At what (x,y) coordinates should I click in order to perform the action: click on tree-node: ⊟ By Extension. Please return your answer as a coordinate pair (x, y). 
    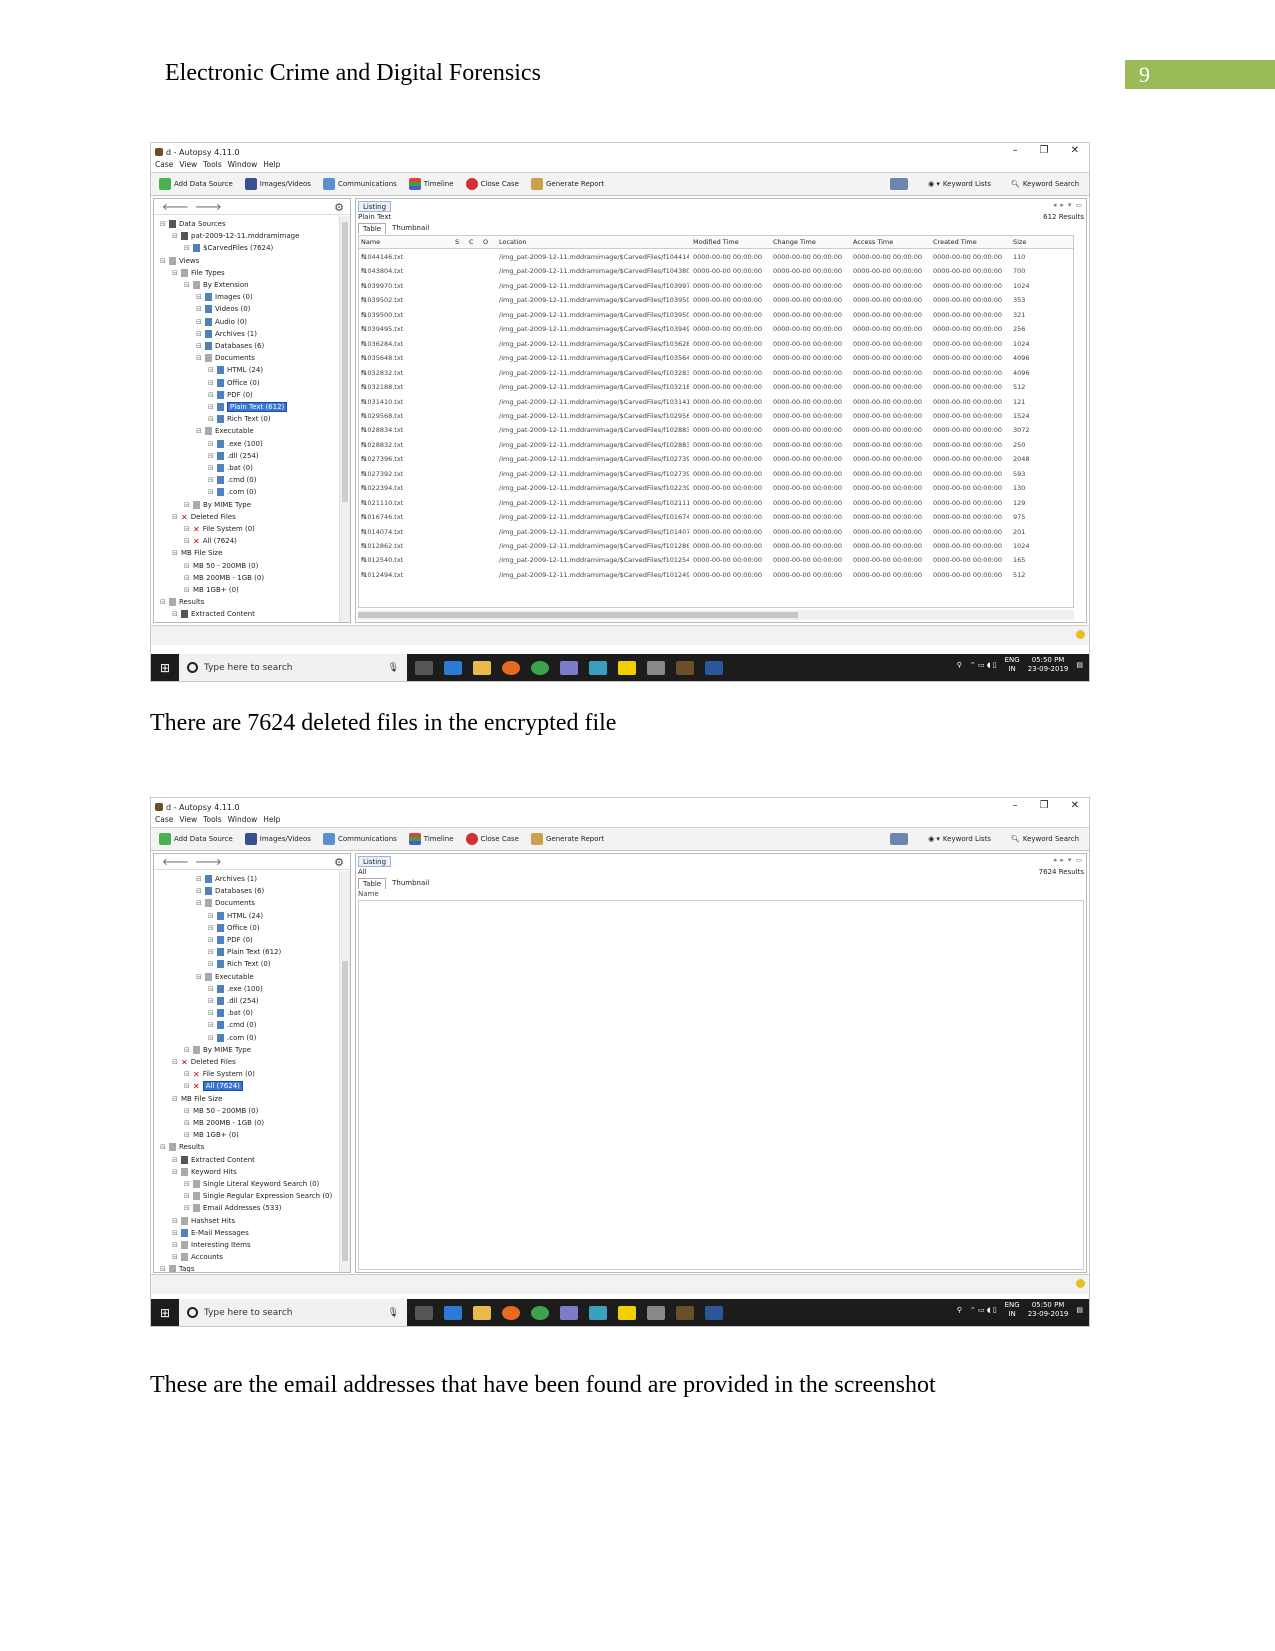
    Looking at the image, I should click on (216, 285).